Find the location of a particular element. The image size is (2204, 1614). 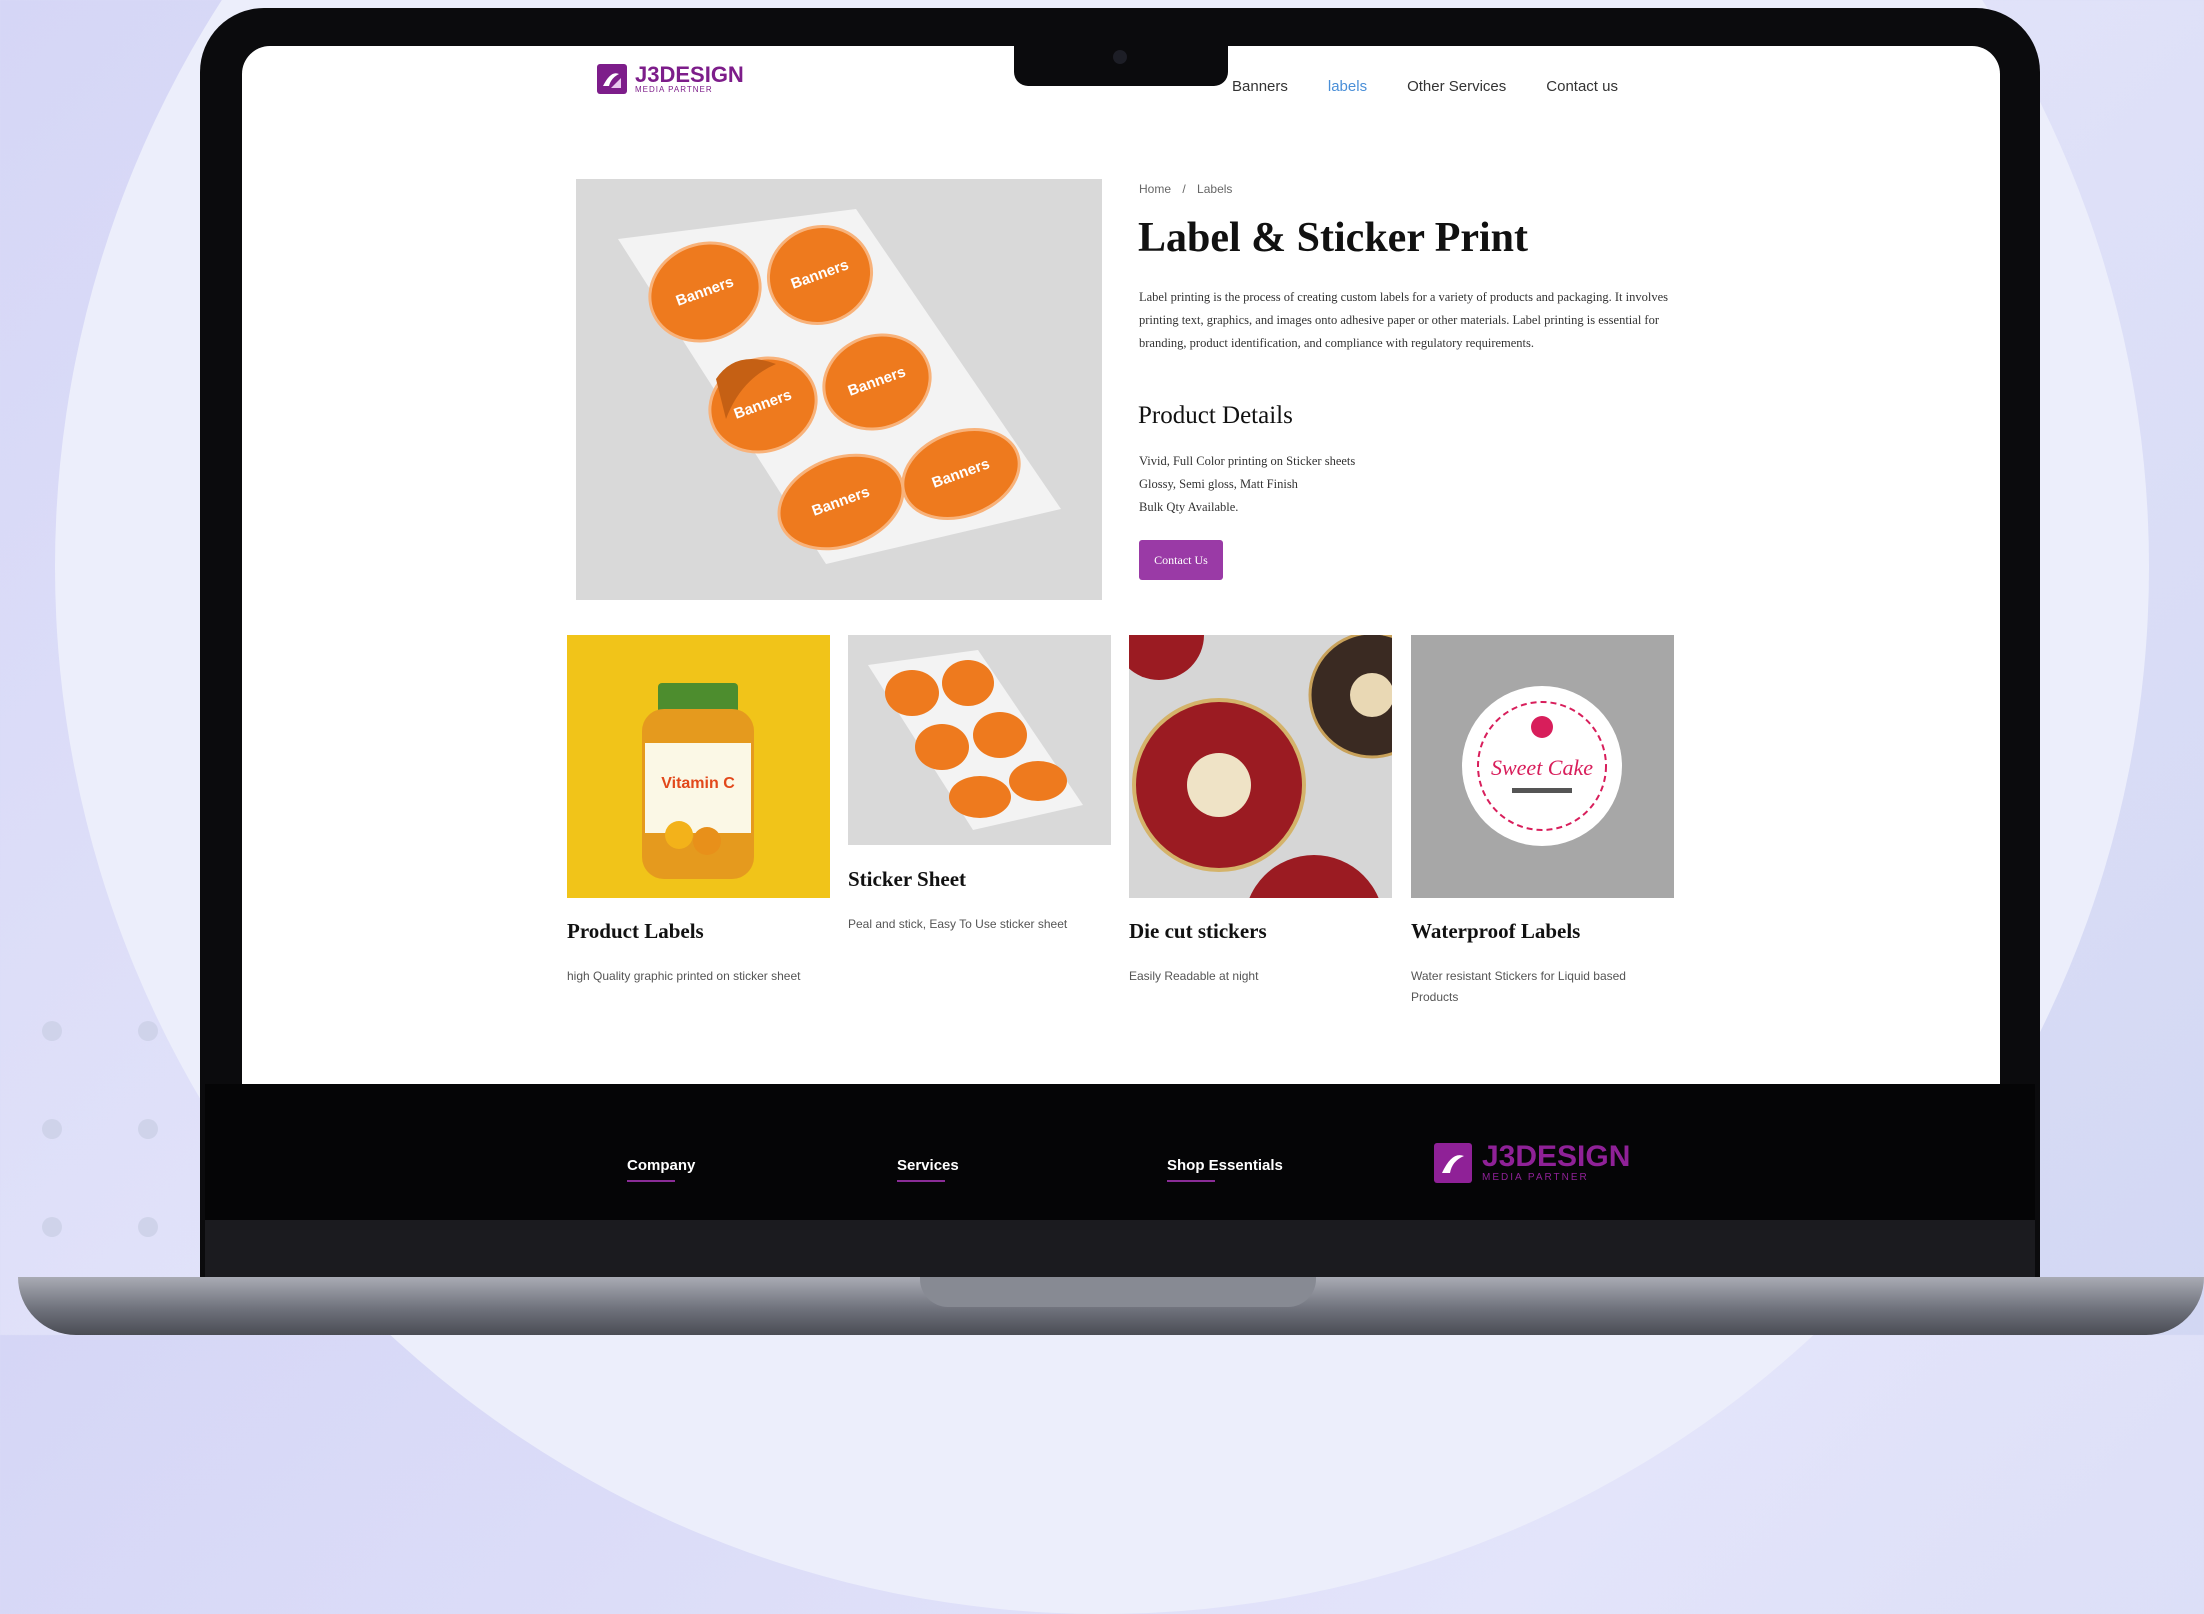

laptop-opening-notch is located at coordinates (1118, 1292).